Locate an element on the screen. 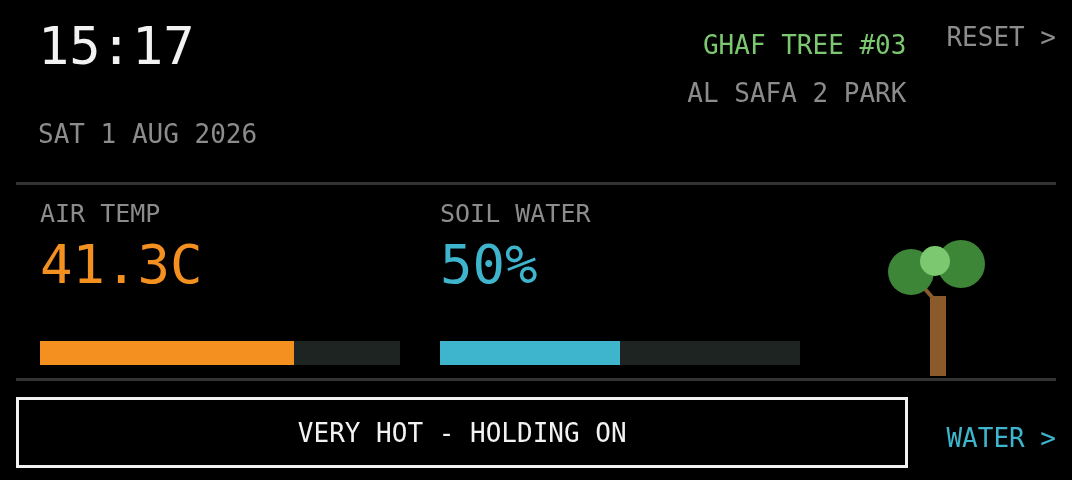 The image size is (1072, 480). water-button: WATER > is located at coordinates (1001, 437).